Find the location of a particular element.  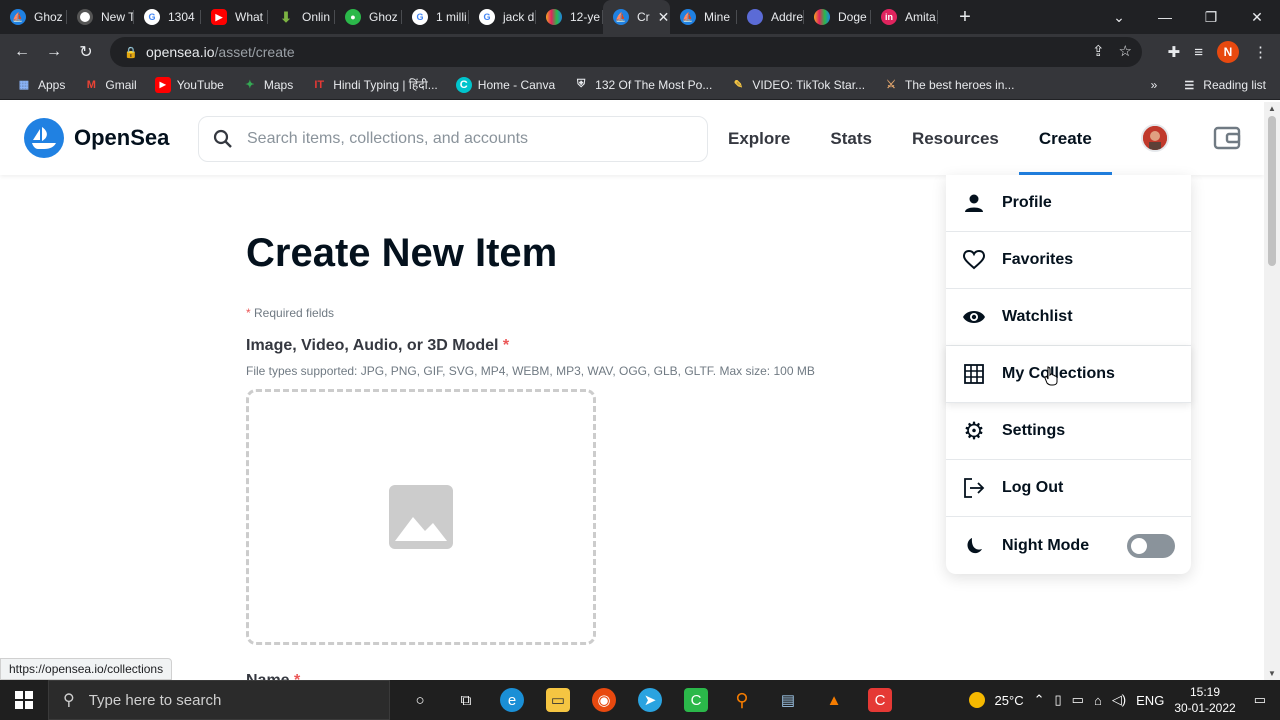

battery-icon: ▭ is located at coordinates (1078, 700).